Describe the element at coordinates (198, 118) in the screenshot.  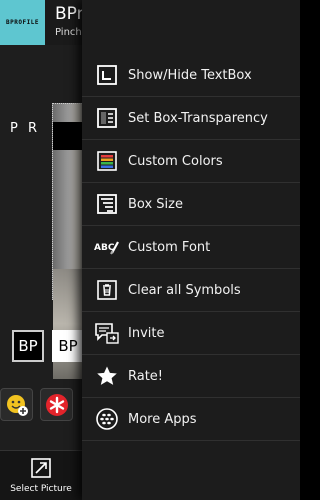
I see `menu-item-label: Set Box-Transparency` at that location.